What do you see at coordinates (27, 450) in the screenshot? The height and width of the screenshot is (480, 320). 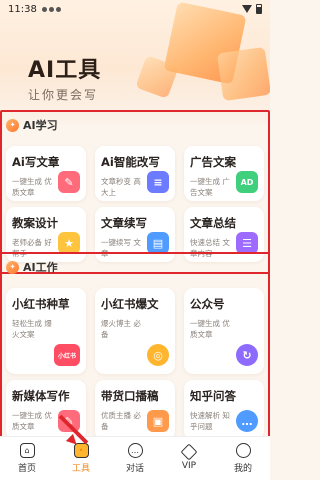 I see `home-icon: ⌂` at bounding box center [27, 450].